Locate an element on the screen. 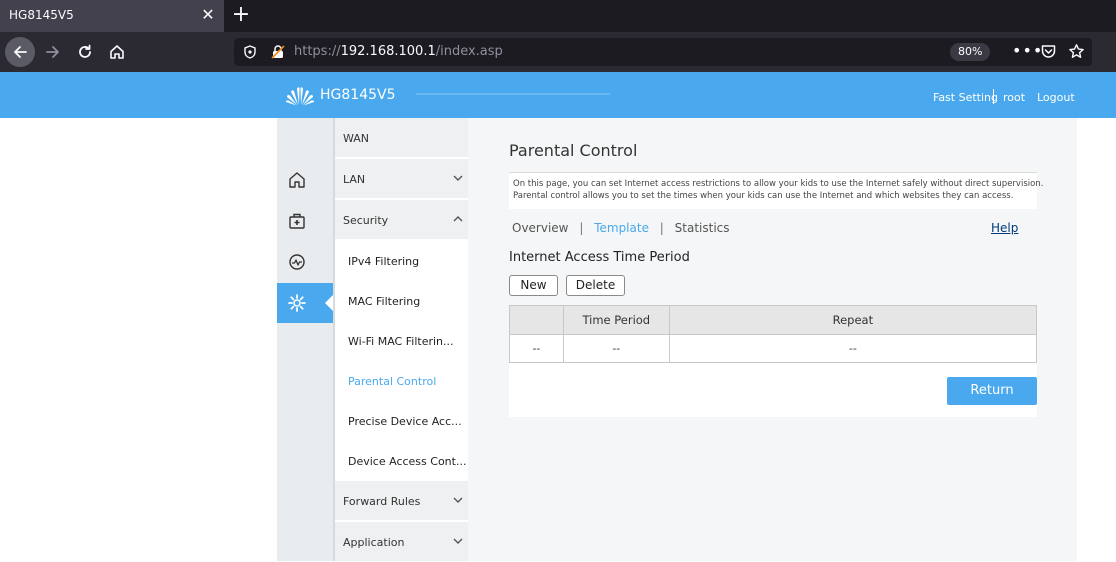  sidebar-subitem-ipv4-filtering: IPv4 Filtering is located at coordinates (402, 261).